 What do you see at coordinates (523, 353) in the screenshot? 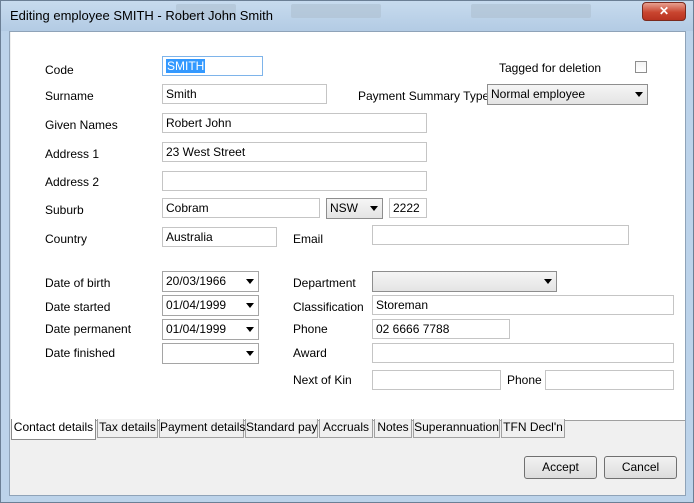
I see `award-input` at bounding box center [523, 353].